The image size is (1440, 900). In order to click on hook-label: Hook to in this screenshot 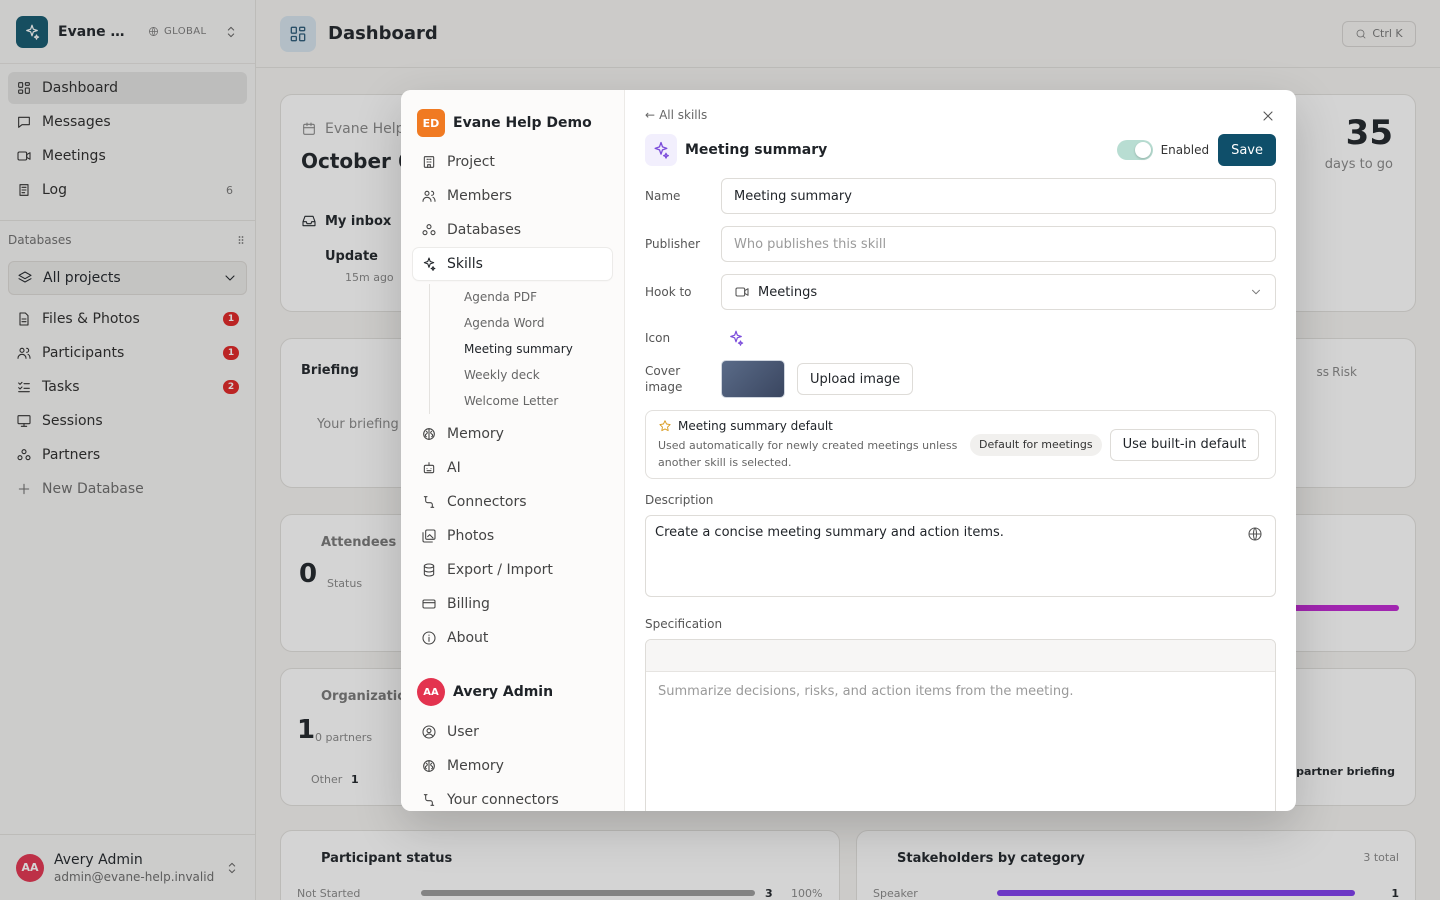, I will do `click(668, 292)`.